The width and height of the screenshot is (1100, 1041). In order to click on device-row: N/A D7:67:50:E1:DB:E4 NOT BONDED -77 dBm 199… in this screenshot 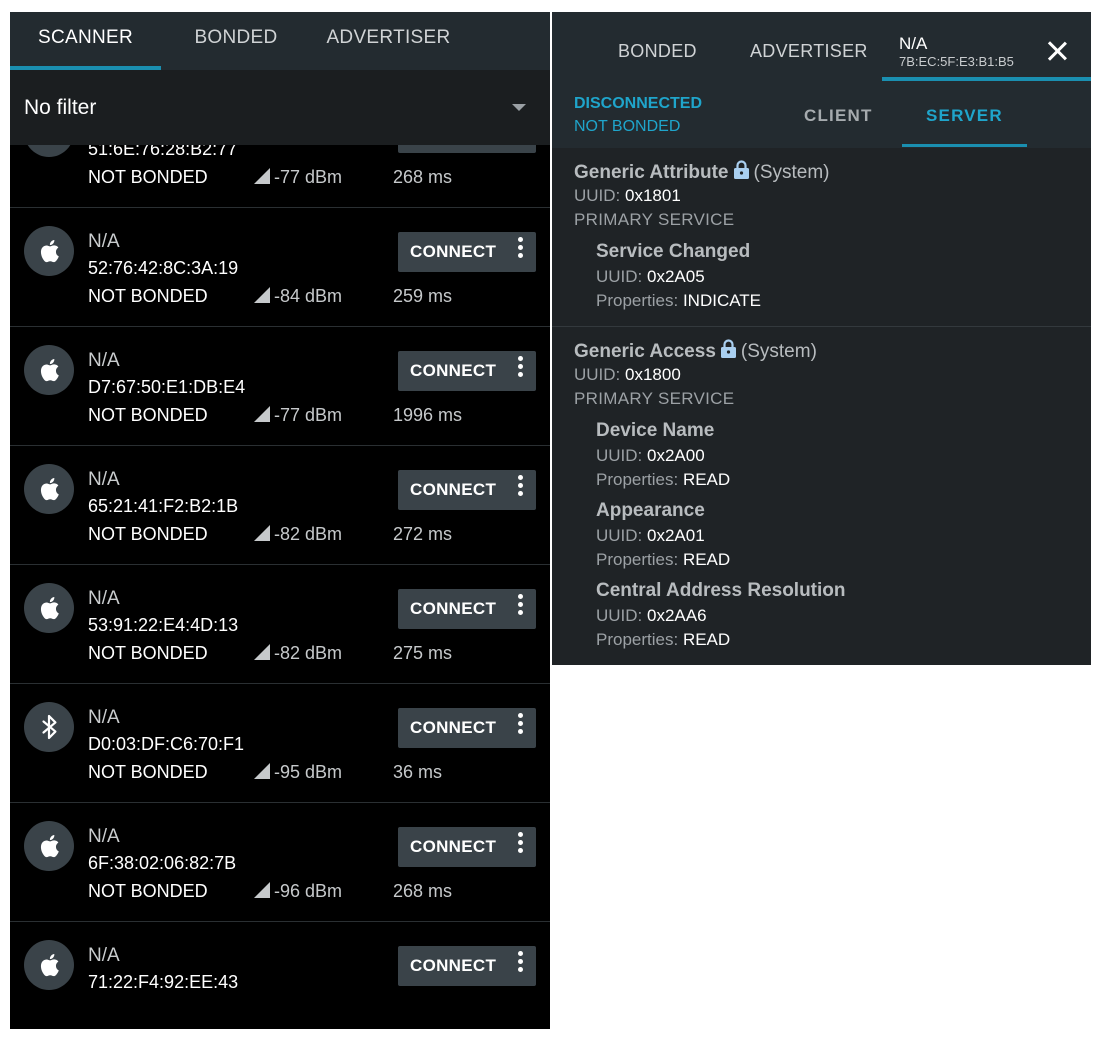, I will do `click(280, 386)`.